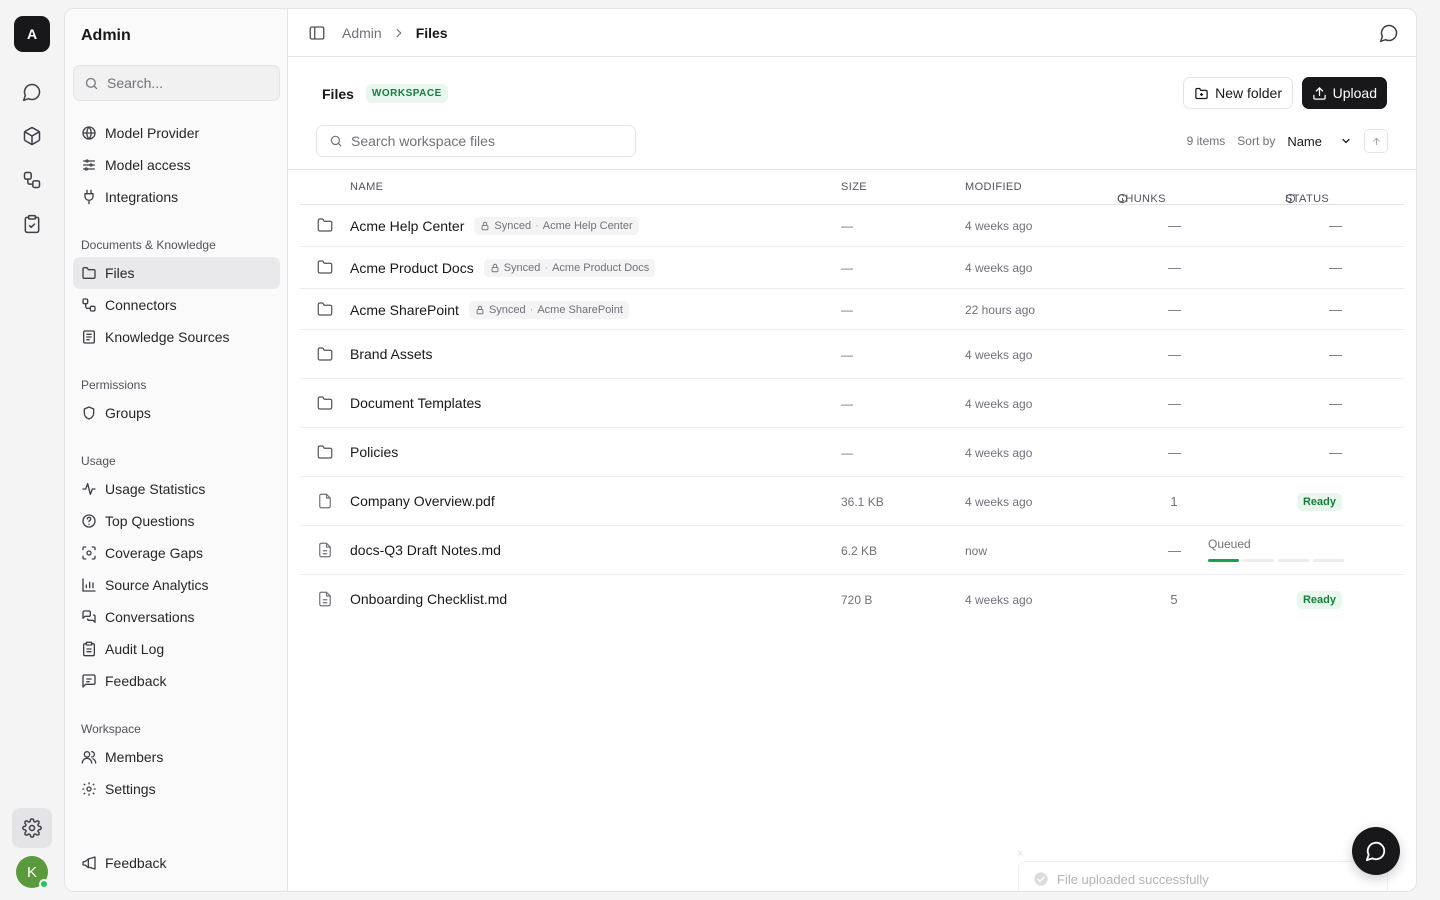  Describe the element at coordinates (91, 83) in the screenshot. I see `search-icon` at that location.